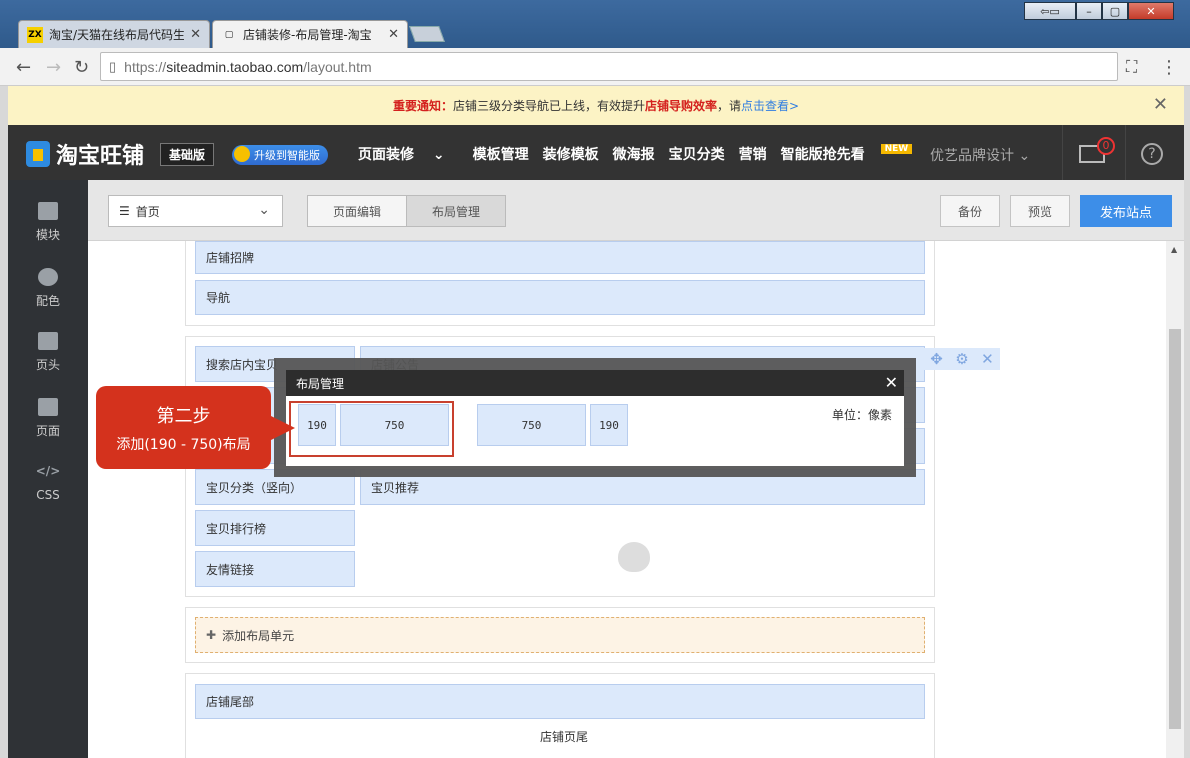 The width and height of the screenshot is (1190, 758). I want to click on scroll-up-icon: ▲, so click(1174, 249).